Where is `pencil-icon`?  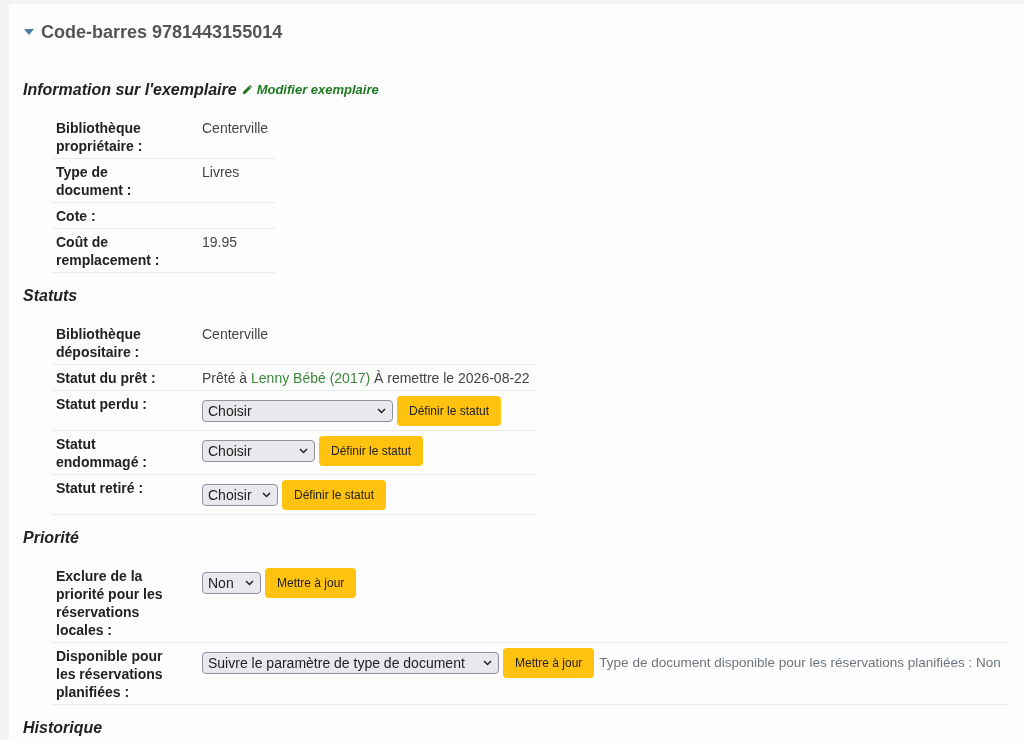
pencil-icon is located at coordinates (247, 90).